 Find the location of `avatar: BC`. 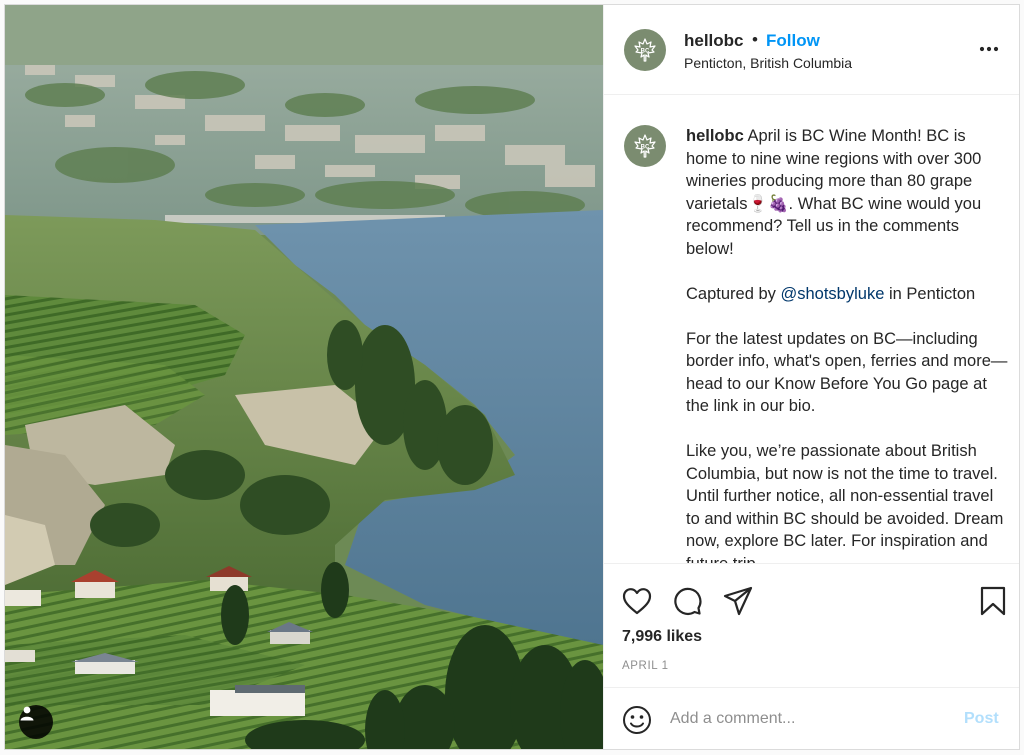

avatar: BC is located at coordinates (645, 50).